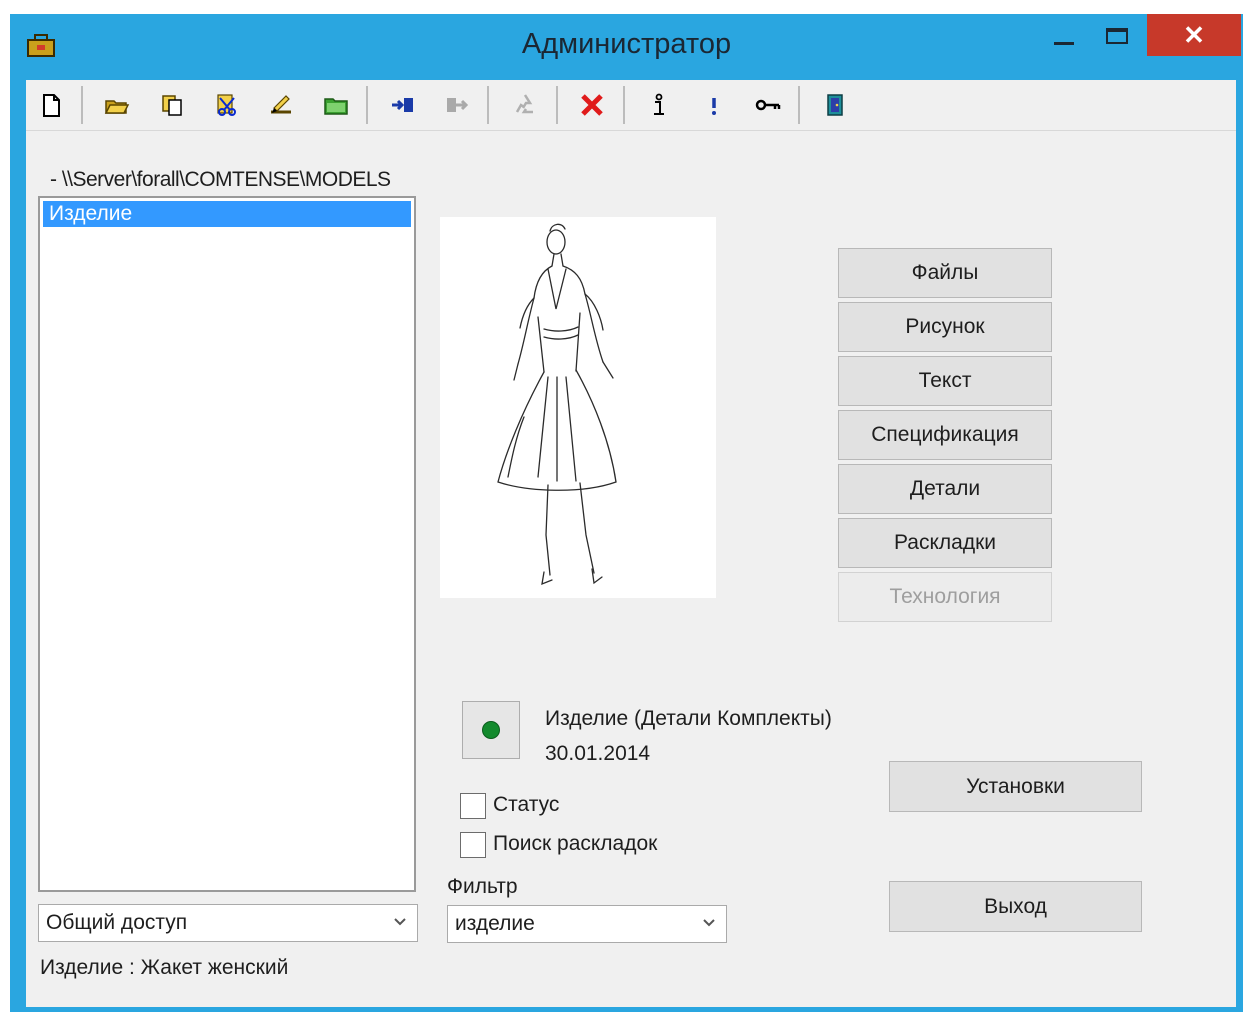 Image resolution: width=1247 pixels, height=1017 pixels. What do you see at coordinates (945, 381) in the screenshot?
I see `text-button: Текст` at bounding box center [945, 381].